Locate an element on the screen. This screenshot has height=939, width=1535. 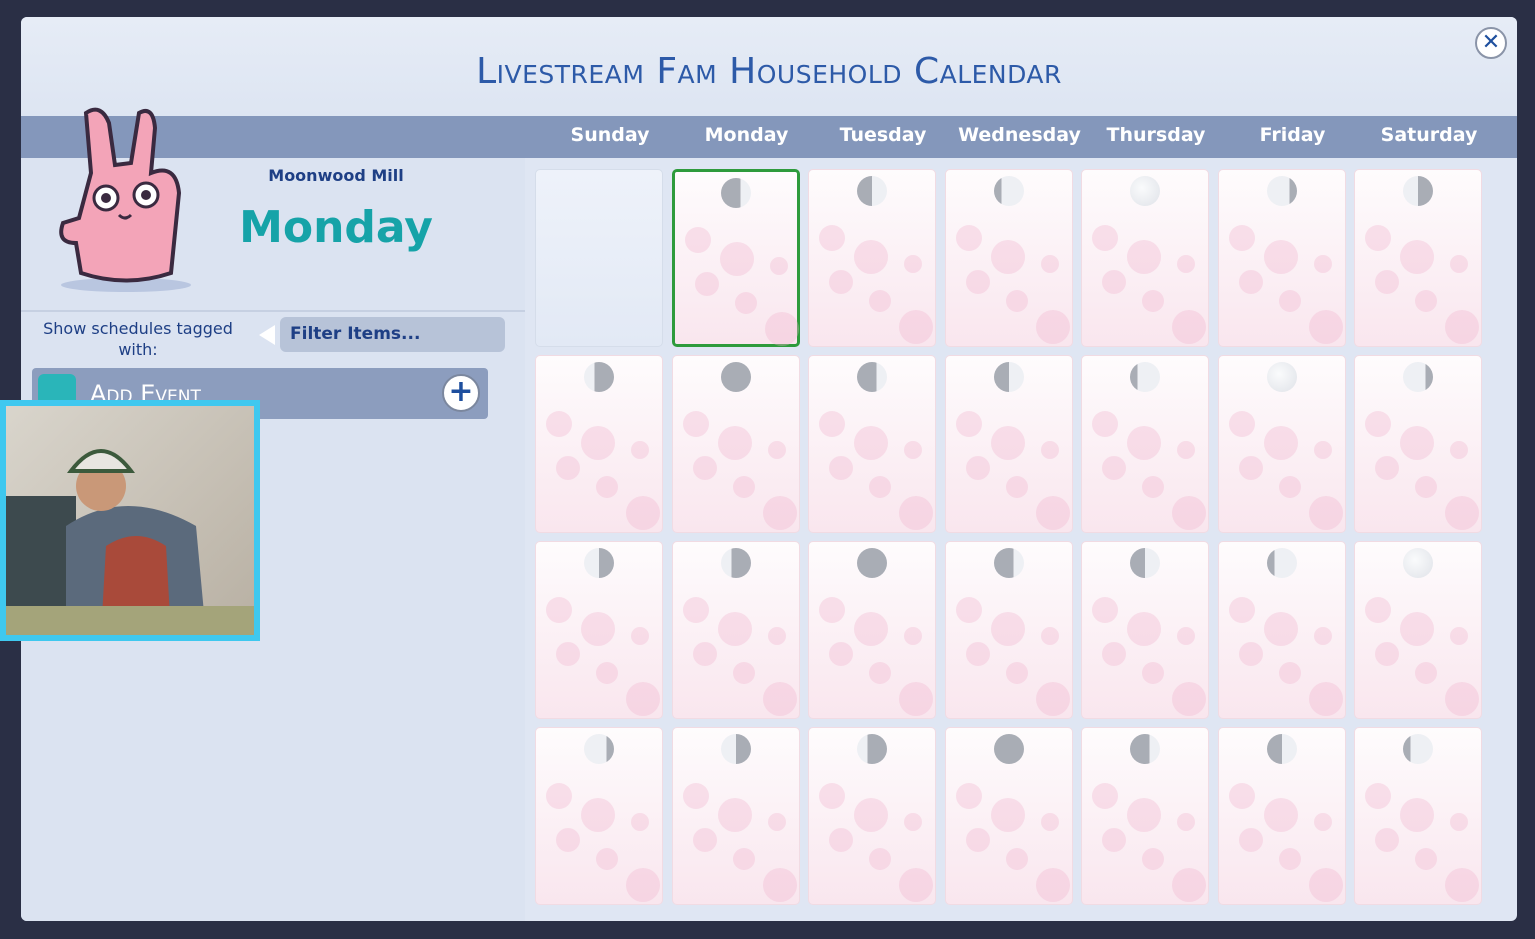
day-header-tuesday: Tuesday is located at coordinates (883, 135).